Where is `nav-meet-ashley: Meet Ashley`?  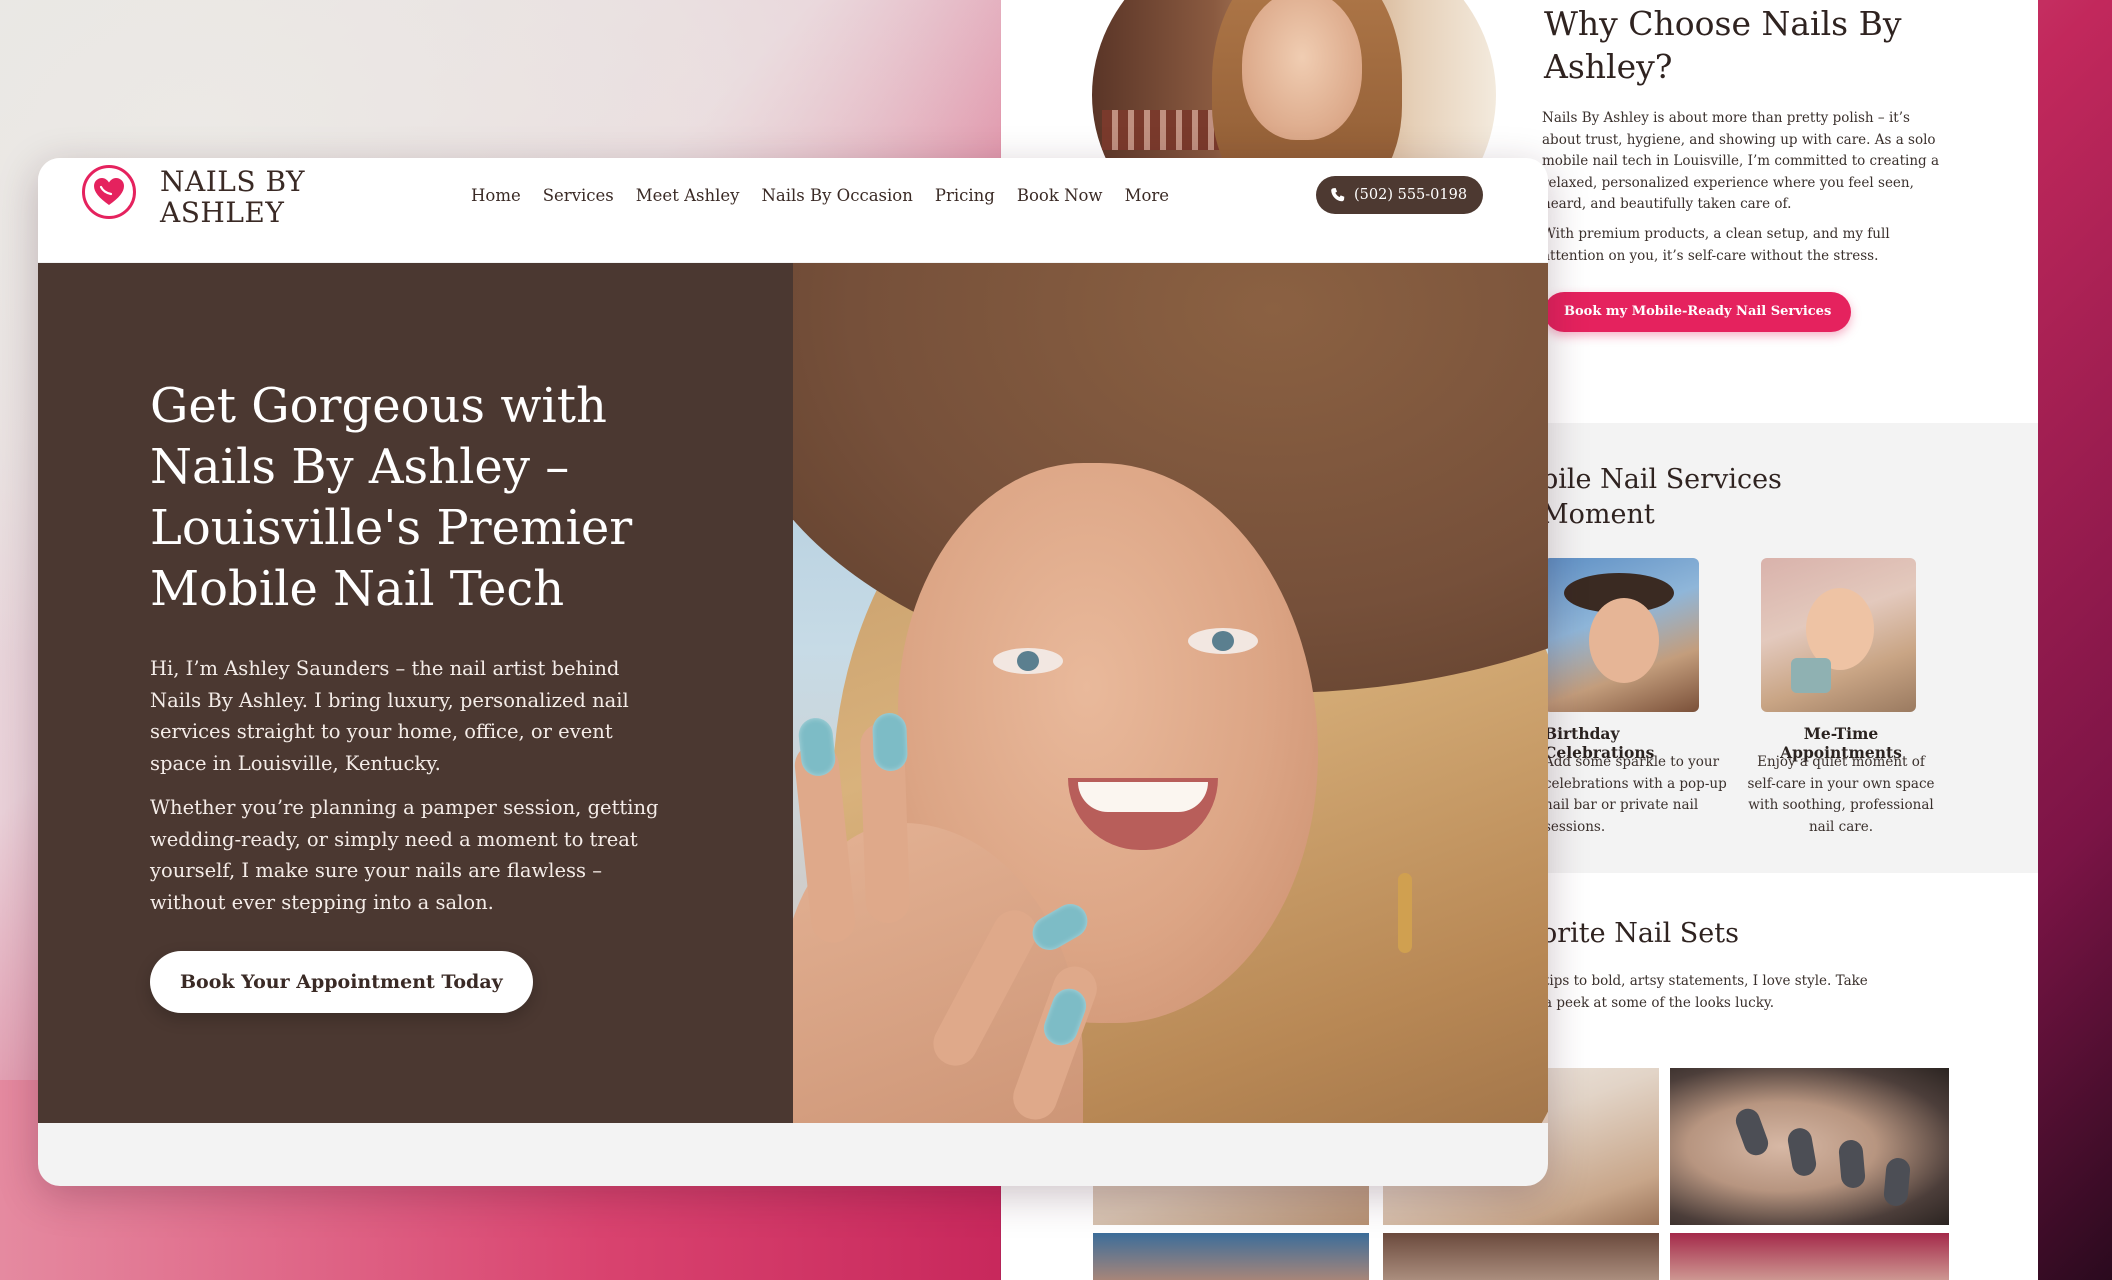 nav-meet-ashley: Meet Ashley is located at coordinates (688, 196).